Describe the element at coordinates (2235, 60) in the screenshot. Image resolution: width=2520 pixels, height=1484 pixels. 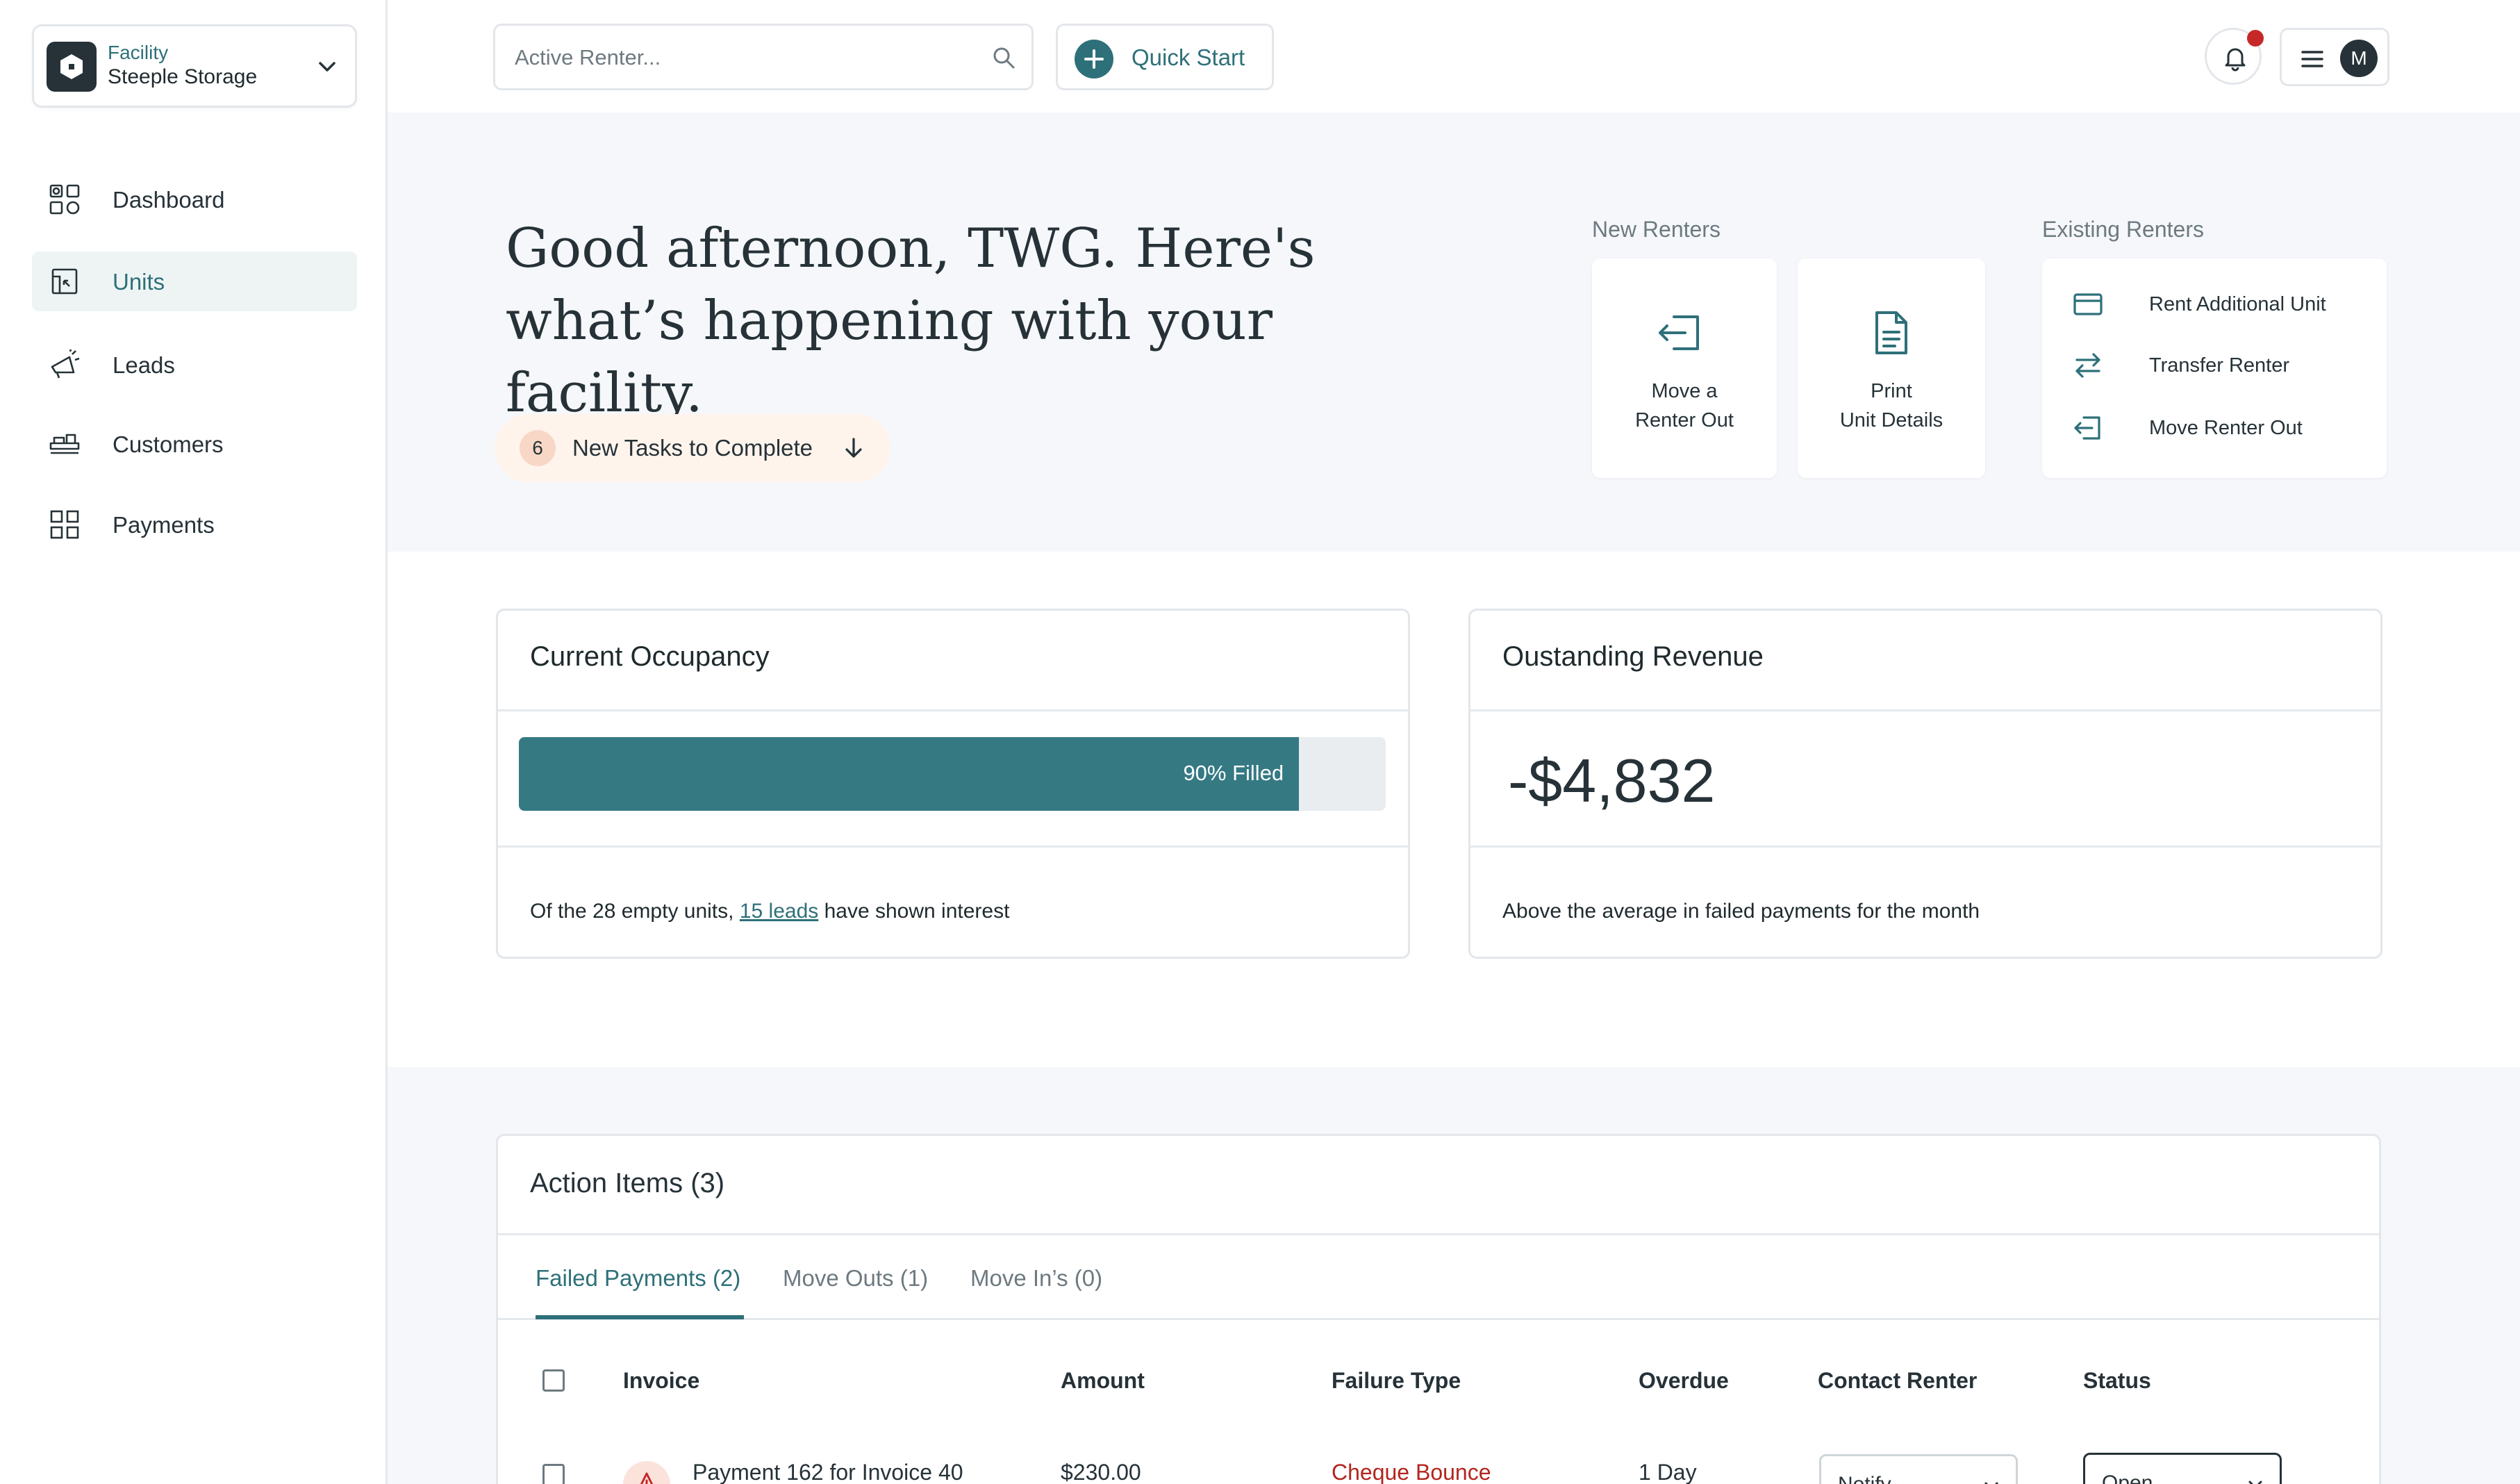
I see `bell-icon` at that location.